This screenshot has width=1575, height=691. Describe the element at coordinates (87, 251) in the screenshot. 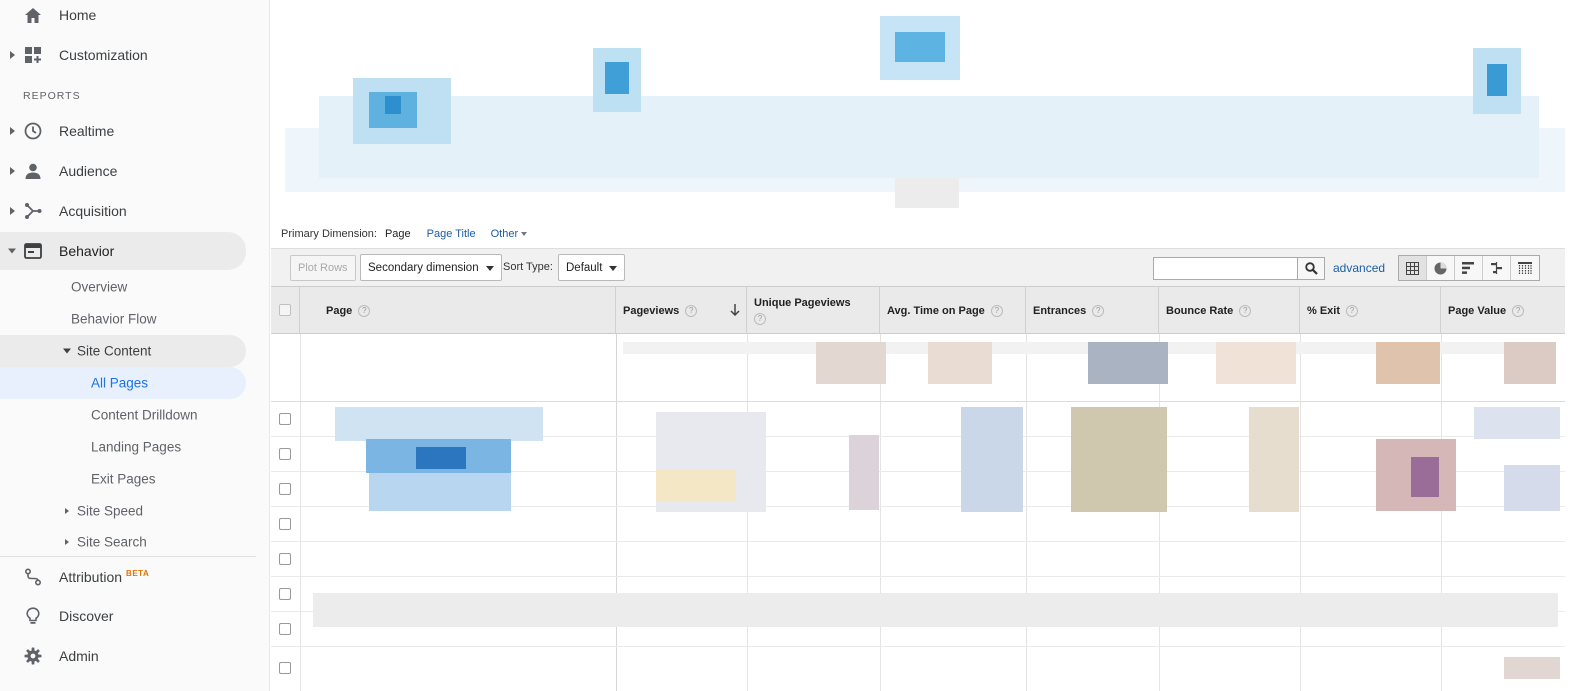

I see `sidebar-item-label: Behavior` at that location.